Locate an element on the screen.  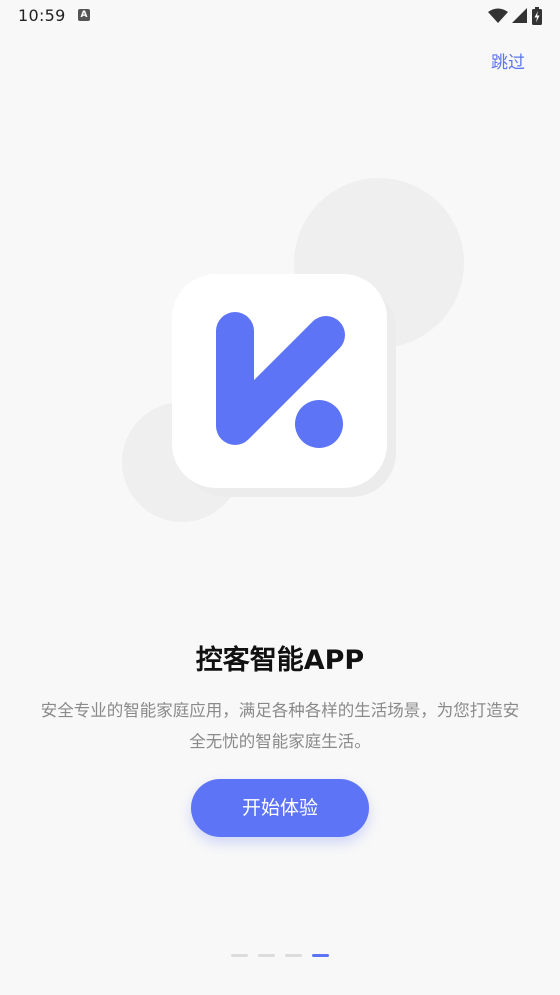
app-logo is located at coordinates (279, 381).